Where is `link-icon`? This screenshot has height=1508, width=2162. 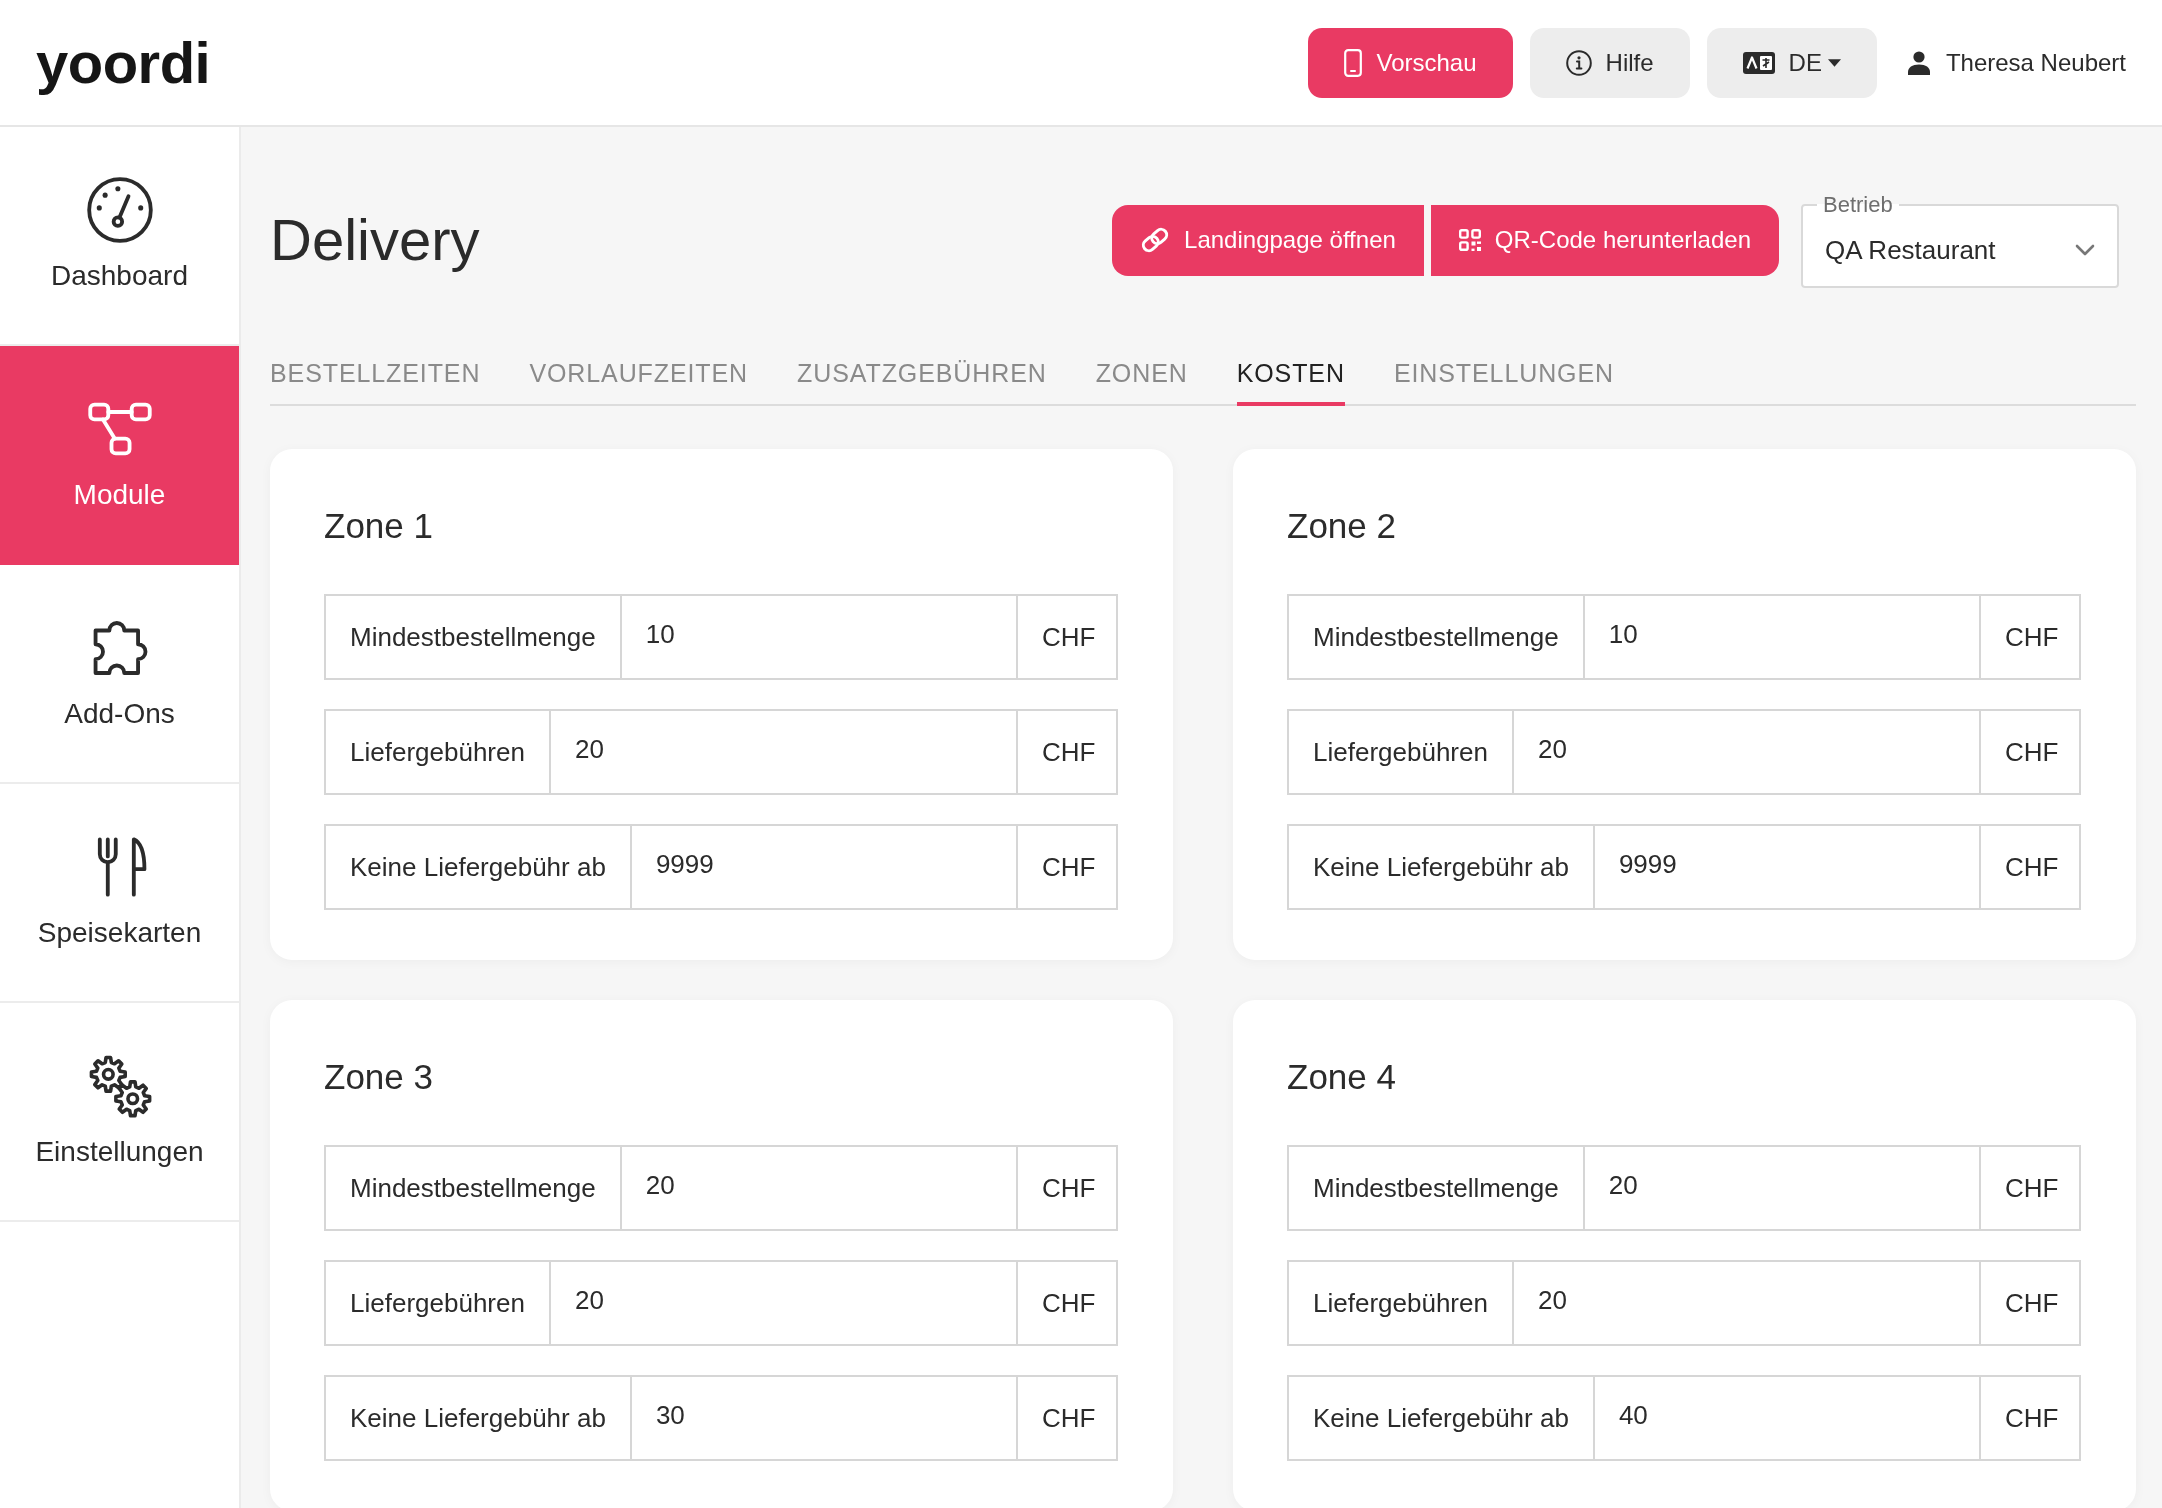 link-icon is located at coordinates (1155, 240).